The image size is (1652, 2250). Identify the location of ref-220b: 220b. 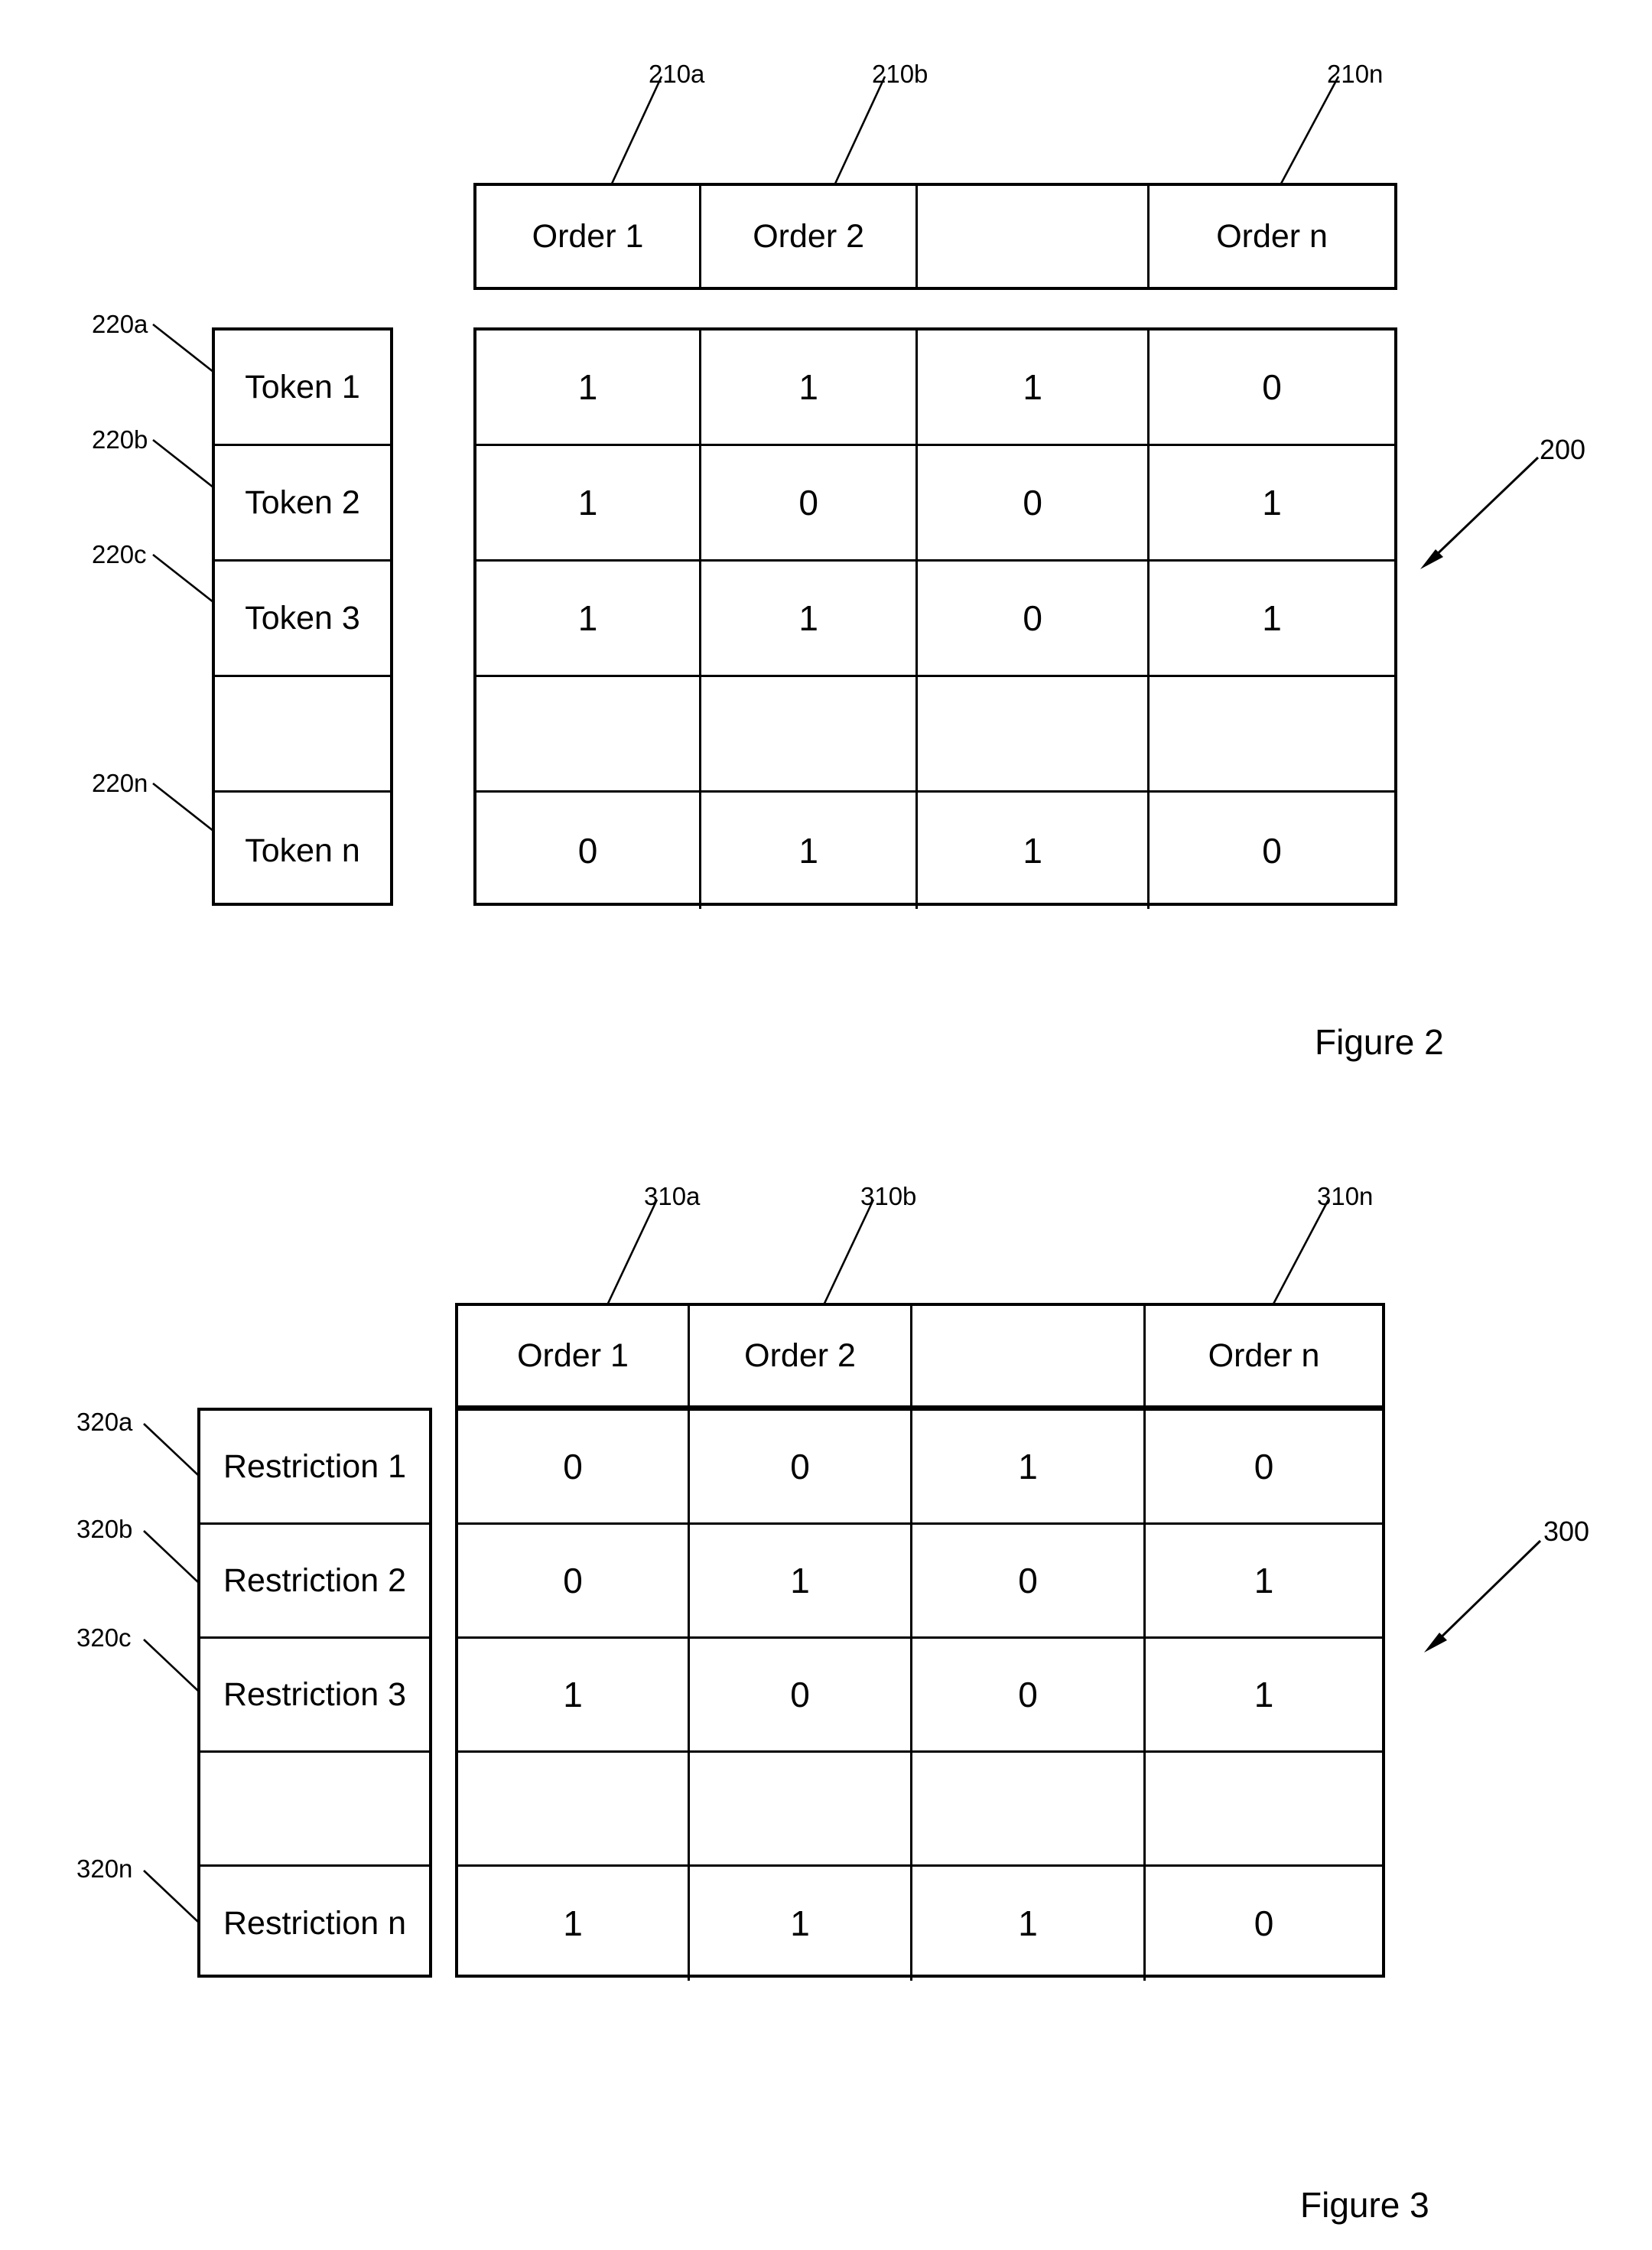
(120, 439).